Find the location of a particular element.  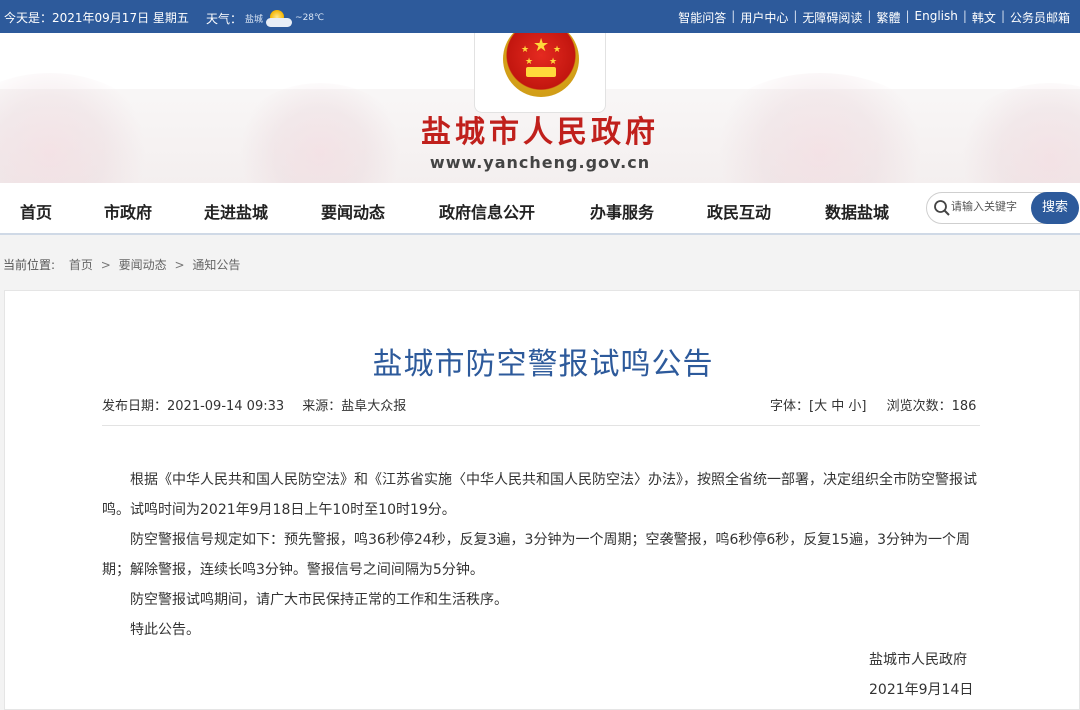

link-civil-mail: 公务员邮箱 is located at coordinates (1040, 17).